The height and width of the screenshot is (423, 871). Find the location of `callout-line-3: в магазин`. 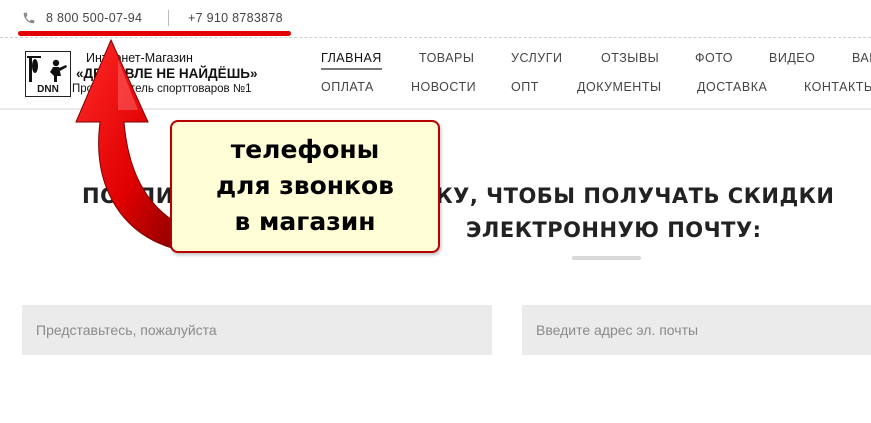

callout-line-3: в магазин is located at coordinates (305, 221).